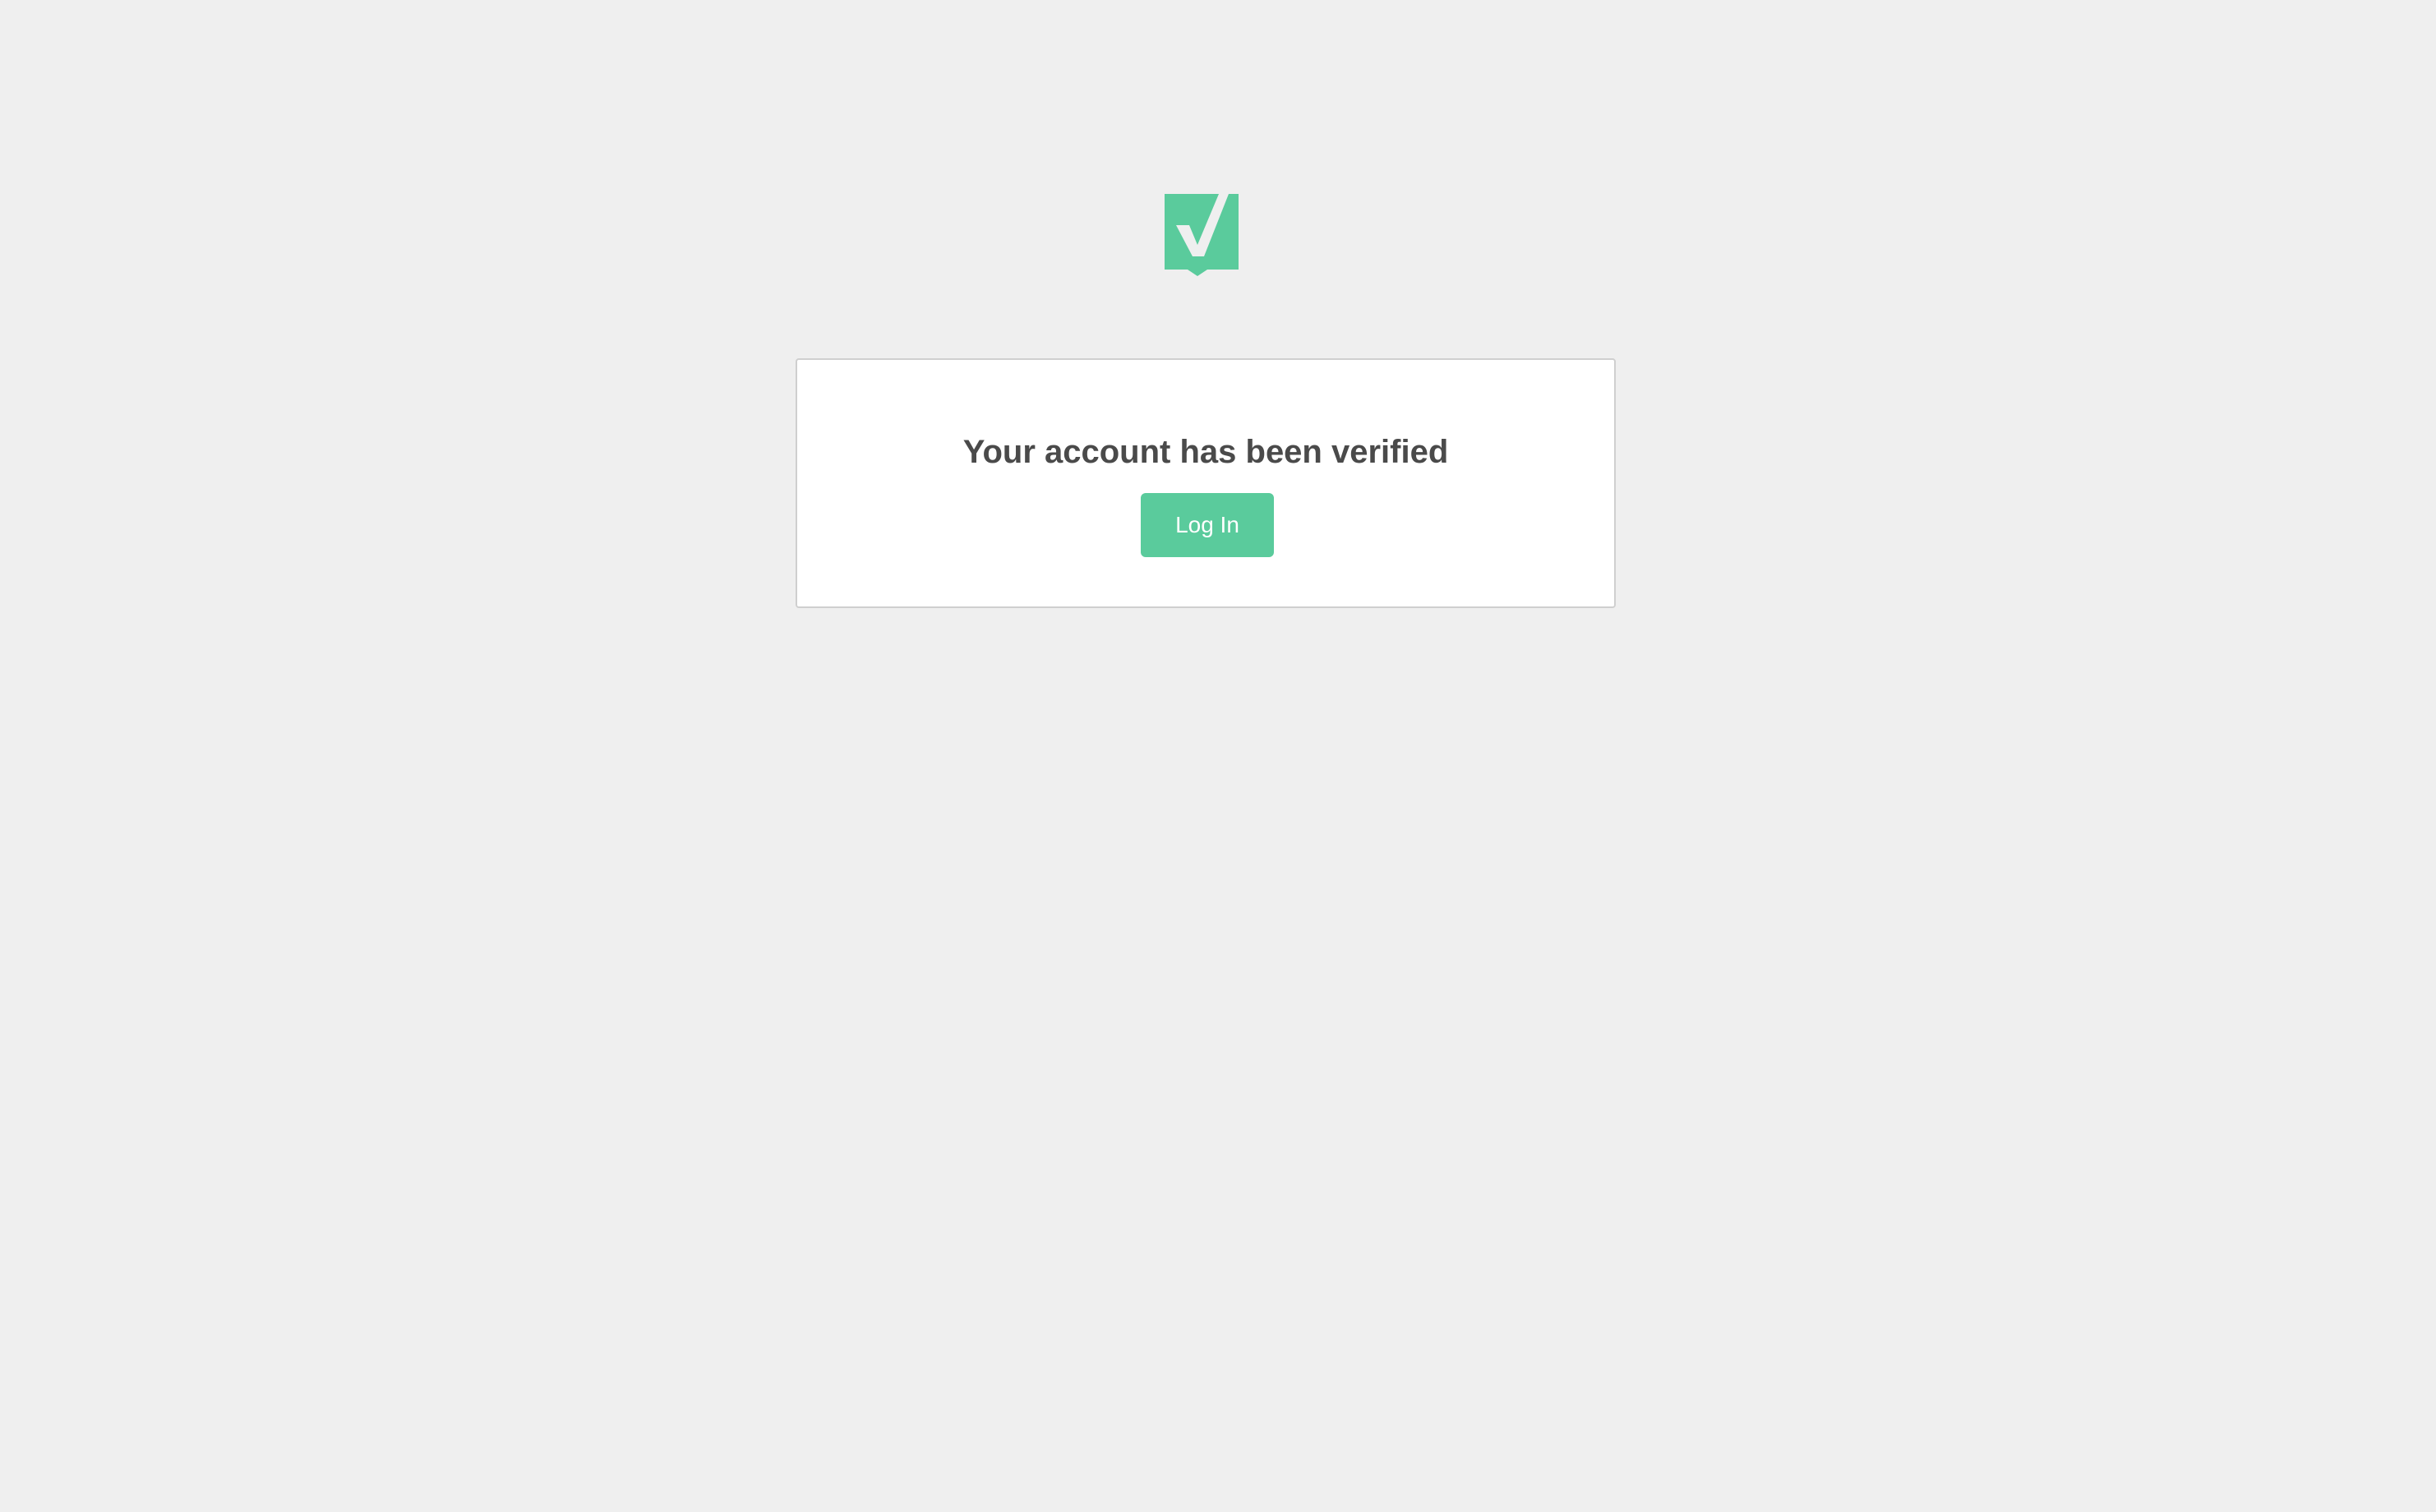 The width and height of the screenshot is (2436, 1512). I want to click on logo-checkmark-icon, so click(1202, 235).